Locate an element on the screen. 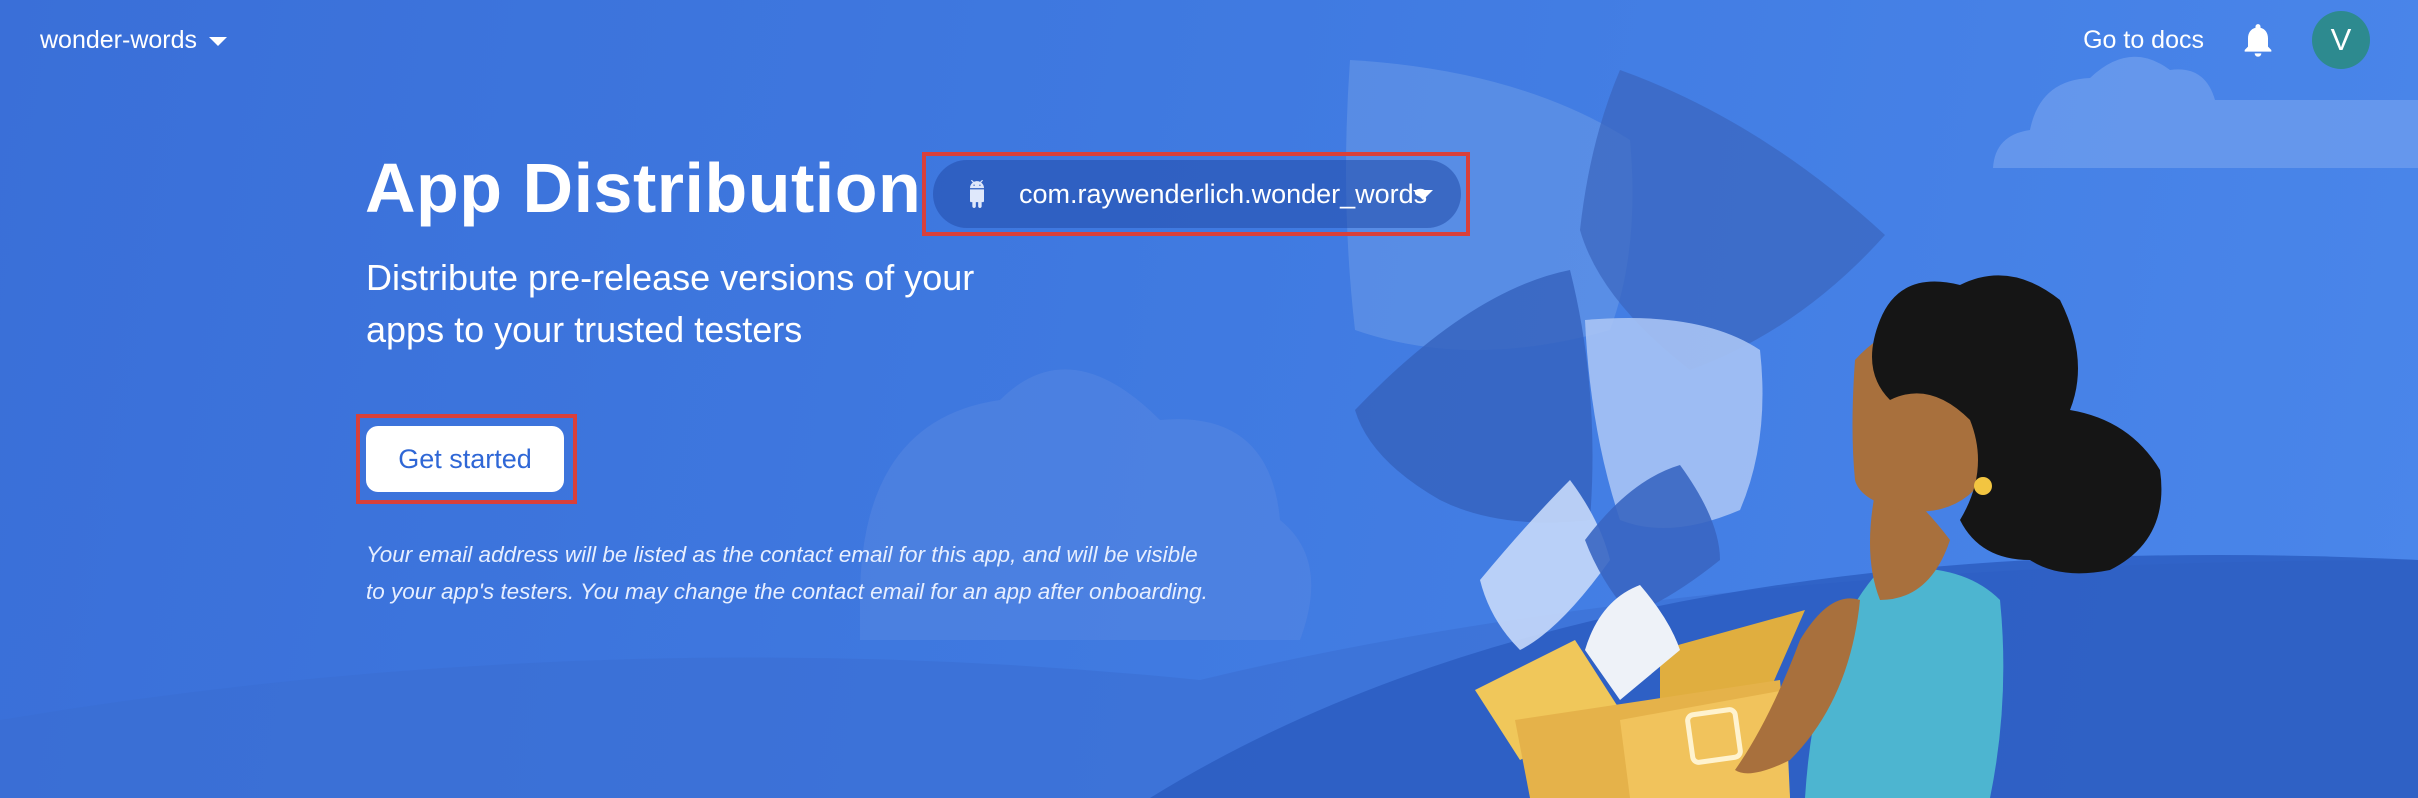 The height and width of the screenshot is (798, 2418). android-icon is located at coordinates (977, 194).